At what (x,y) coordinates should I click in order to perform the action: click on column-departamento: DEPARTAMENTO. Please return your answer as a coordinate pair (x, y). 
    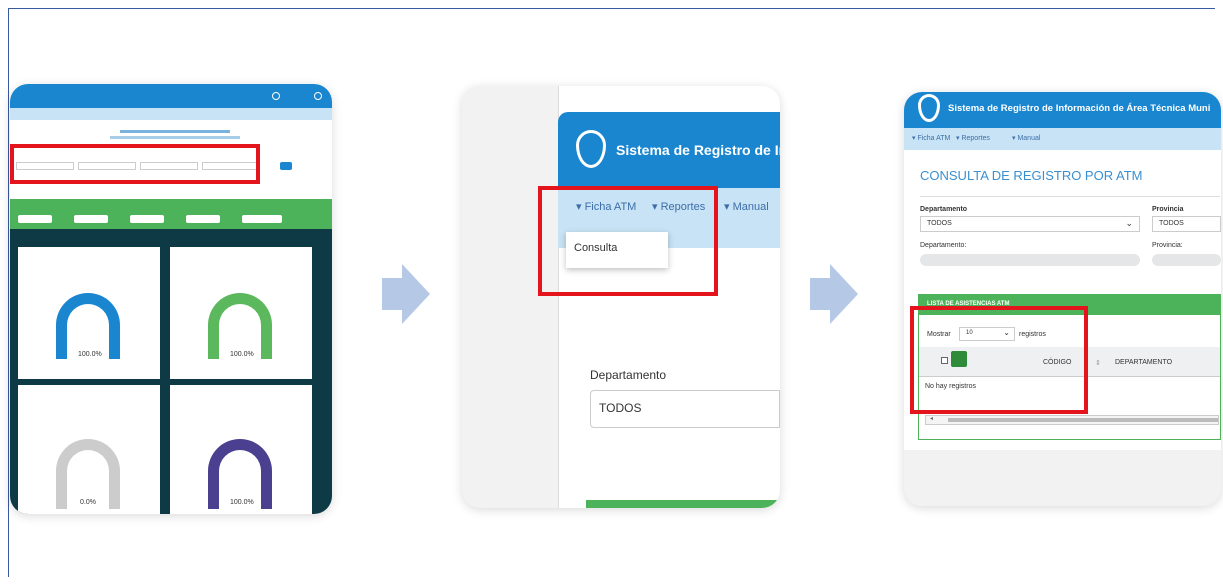
    Looking at the image, I should click on (1143, 362).